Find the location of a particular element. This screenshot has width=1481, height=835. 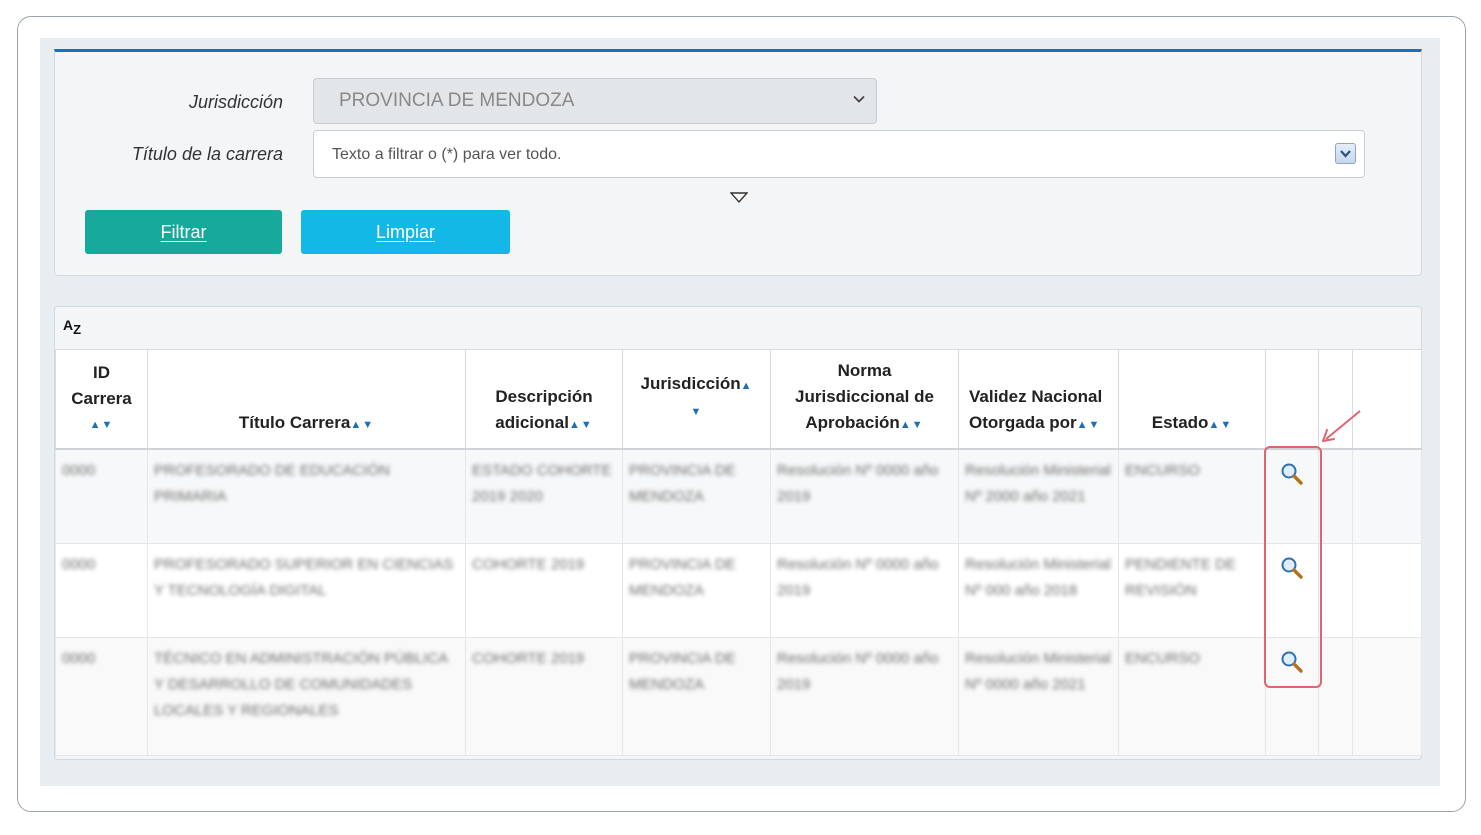

col-header-jurisdiccion: Jurisdicción▲ ▼ is located at coordinates (696, 399).